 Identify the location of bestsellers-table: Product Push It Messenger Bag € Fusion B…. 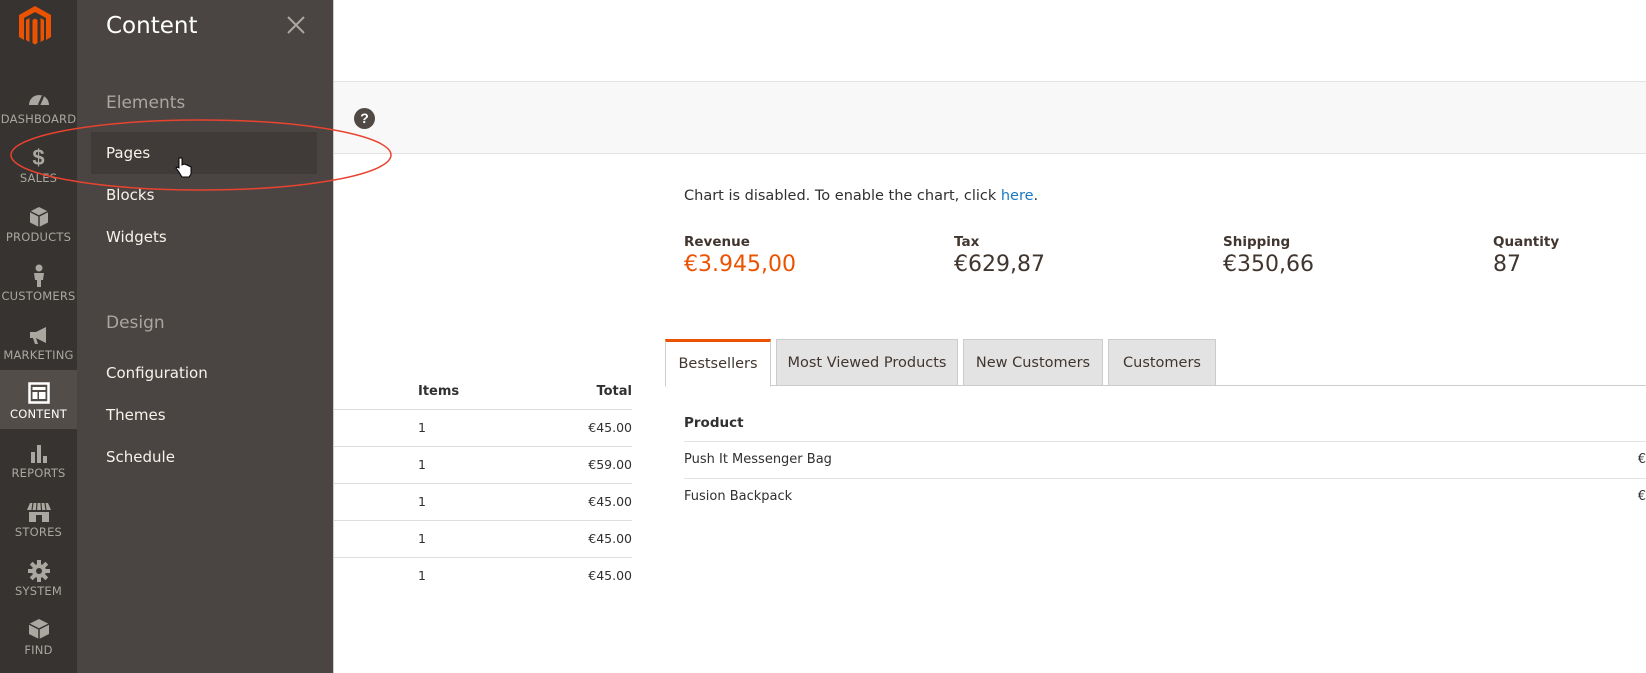
(1165, 461).